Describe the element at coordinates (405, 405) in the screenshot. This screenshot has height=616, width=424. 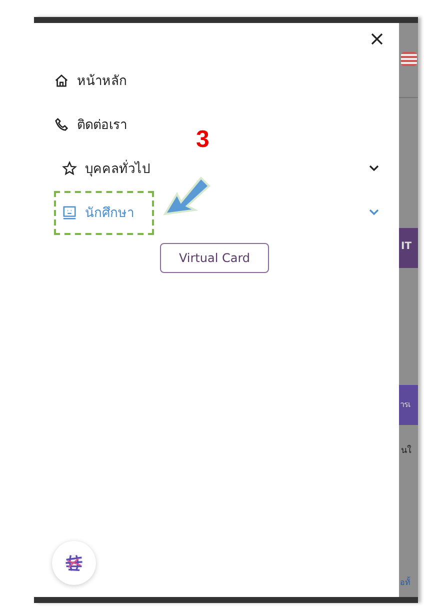
I see `banner-text: ารเ` at that location.